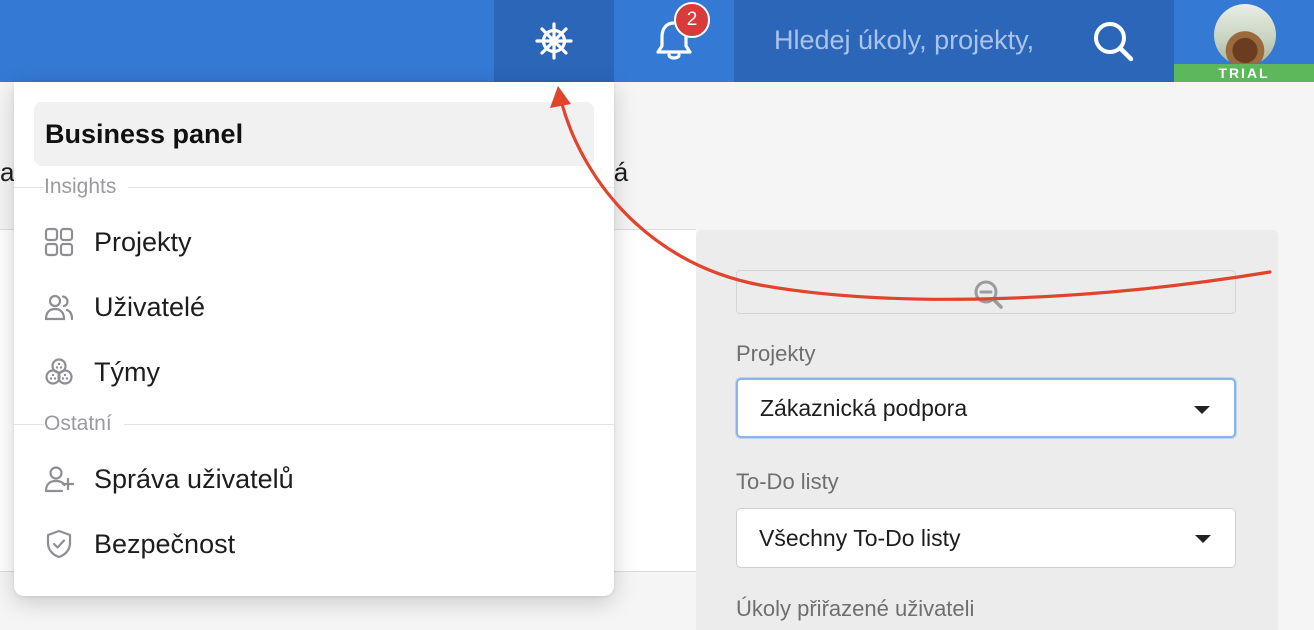  What do you see at coordinates (194, 478) in the screenshot?
I see `menu-item-label: Správa uživatelů` at bounding box center [194, 478].